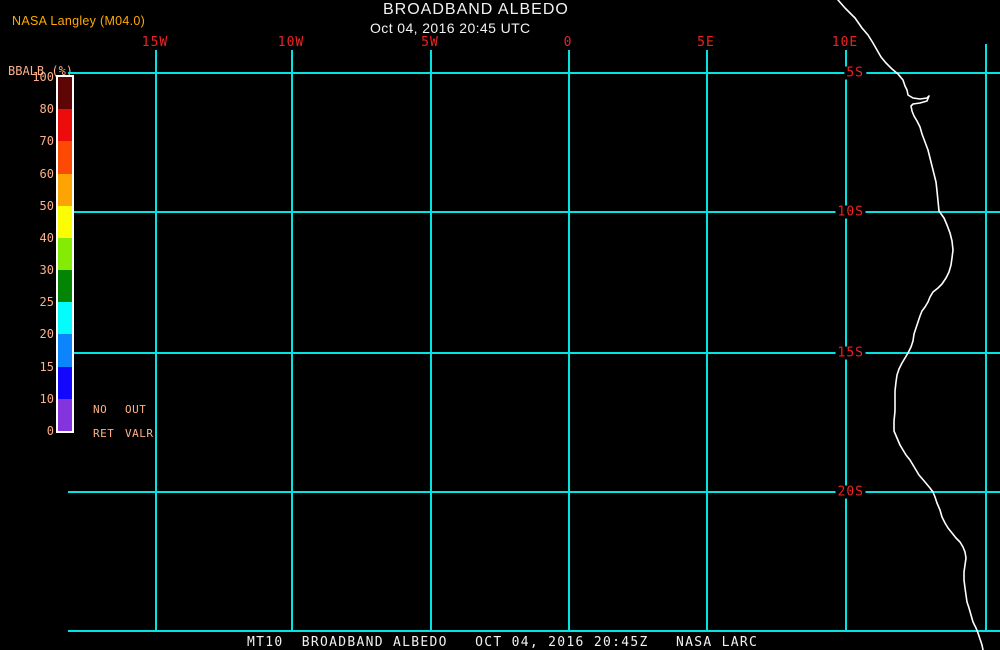 This screenshot has width=1000, height=650. Describe the element at coordinates (706, 42) in the screenshot. I see `longitude-label: 5E` at that location.